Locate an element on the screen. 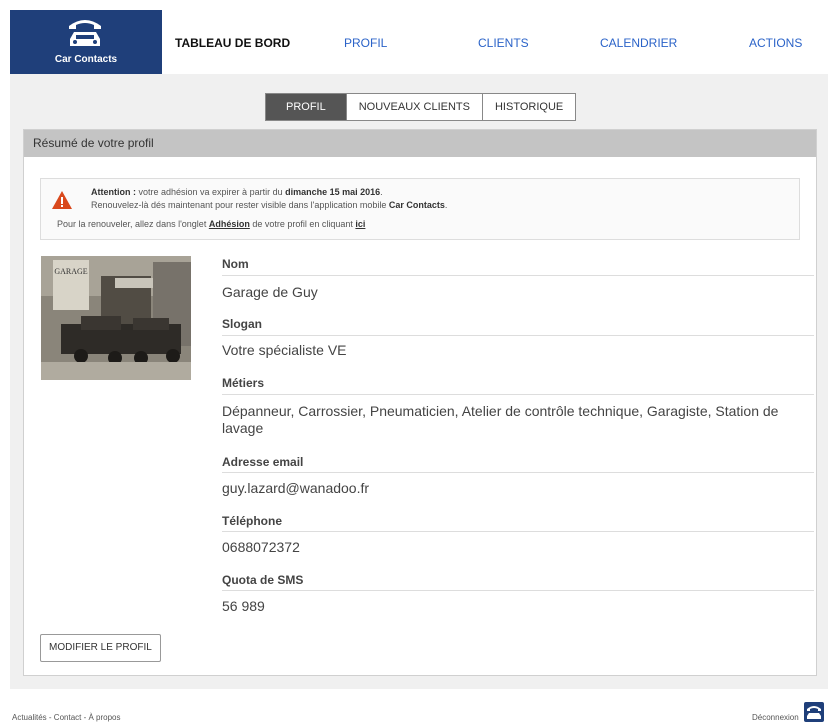 The image size is (830, 727). brand-logo: Car Contacts is located at coordinates (86, 42).